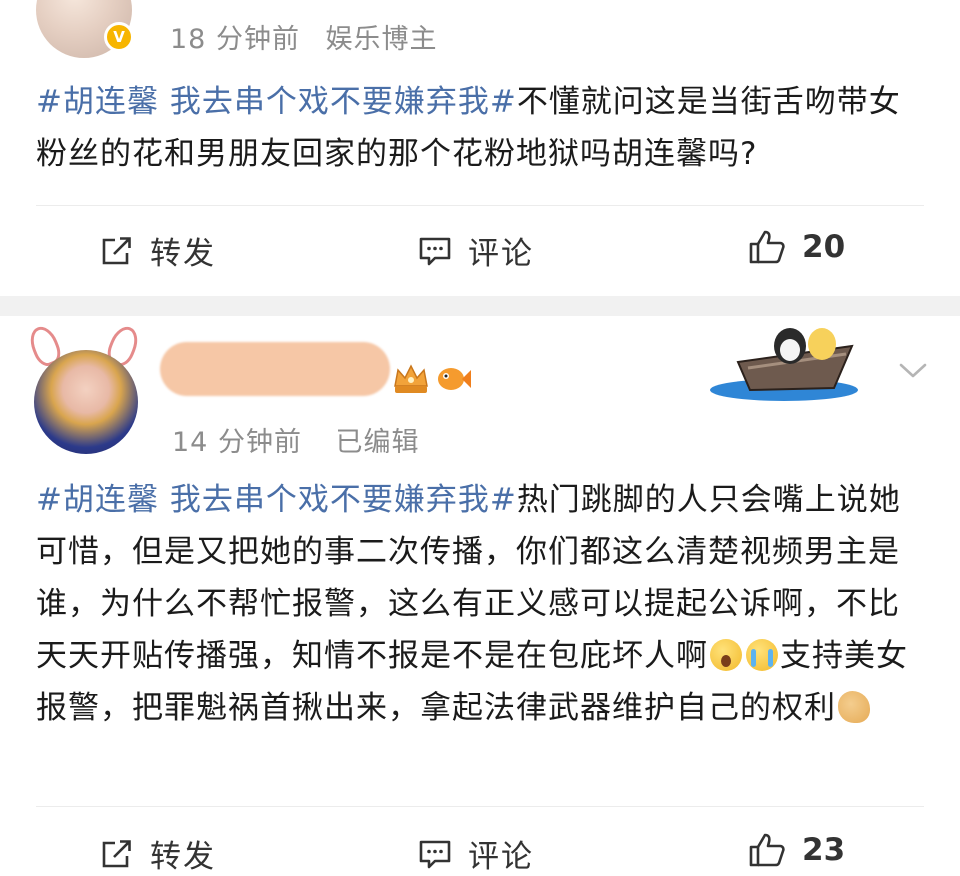  Describe the element at coordinates (235, 39) in the screenshot. I see `post-time: 18 分钟前` at that location.